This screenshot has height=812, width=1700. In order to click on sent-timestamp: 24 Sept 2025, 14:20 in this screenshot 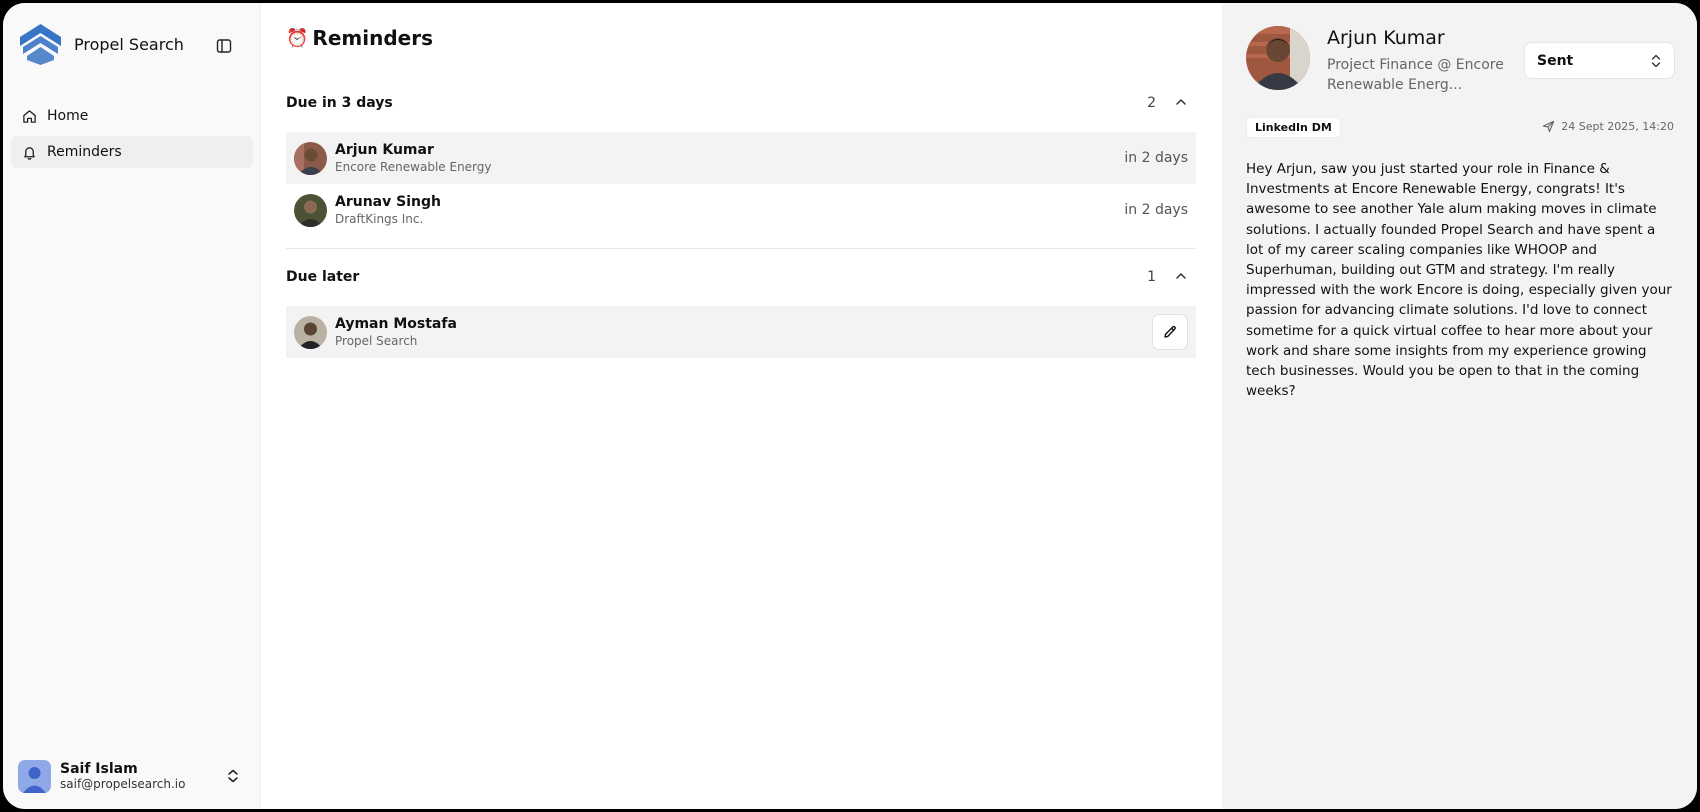, I will do `click(1608, 126)`.